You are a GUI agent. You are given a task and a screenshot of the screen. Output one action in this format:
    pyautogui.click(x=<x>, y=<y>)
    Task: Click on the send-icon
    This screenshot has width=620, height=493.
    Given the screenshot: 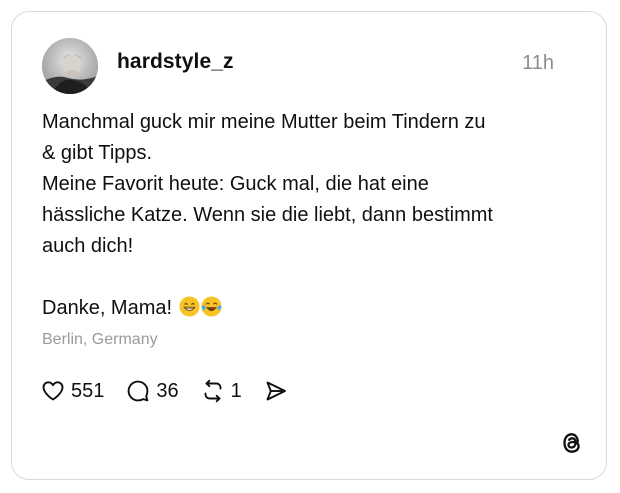 What is the action you would take?
    pyautogui.click(x=276, y=391)
    